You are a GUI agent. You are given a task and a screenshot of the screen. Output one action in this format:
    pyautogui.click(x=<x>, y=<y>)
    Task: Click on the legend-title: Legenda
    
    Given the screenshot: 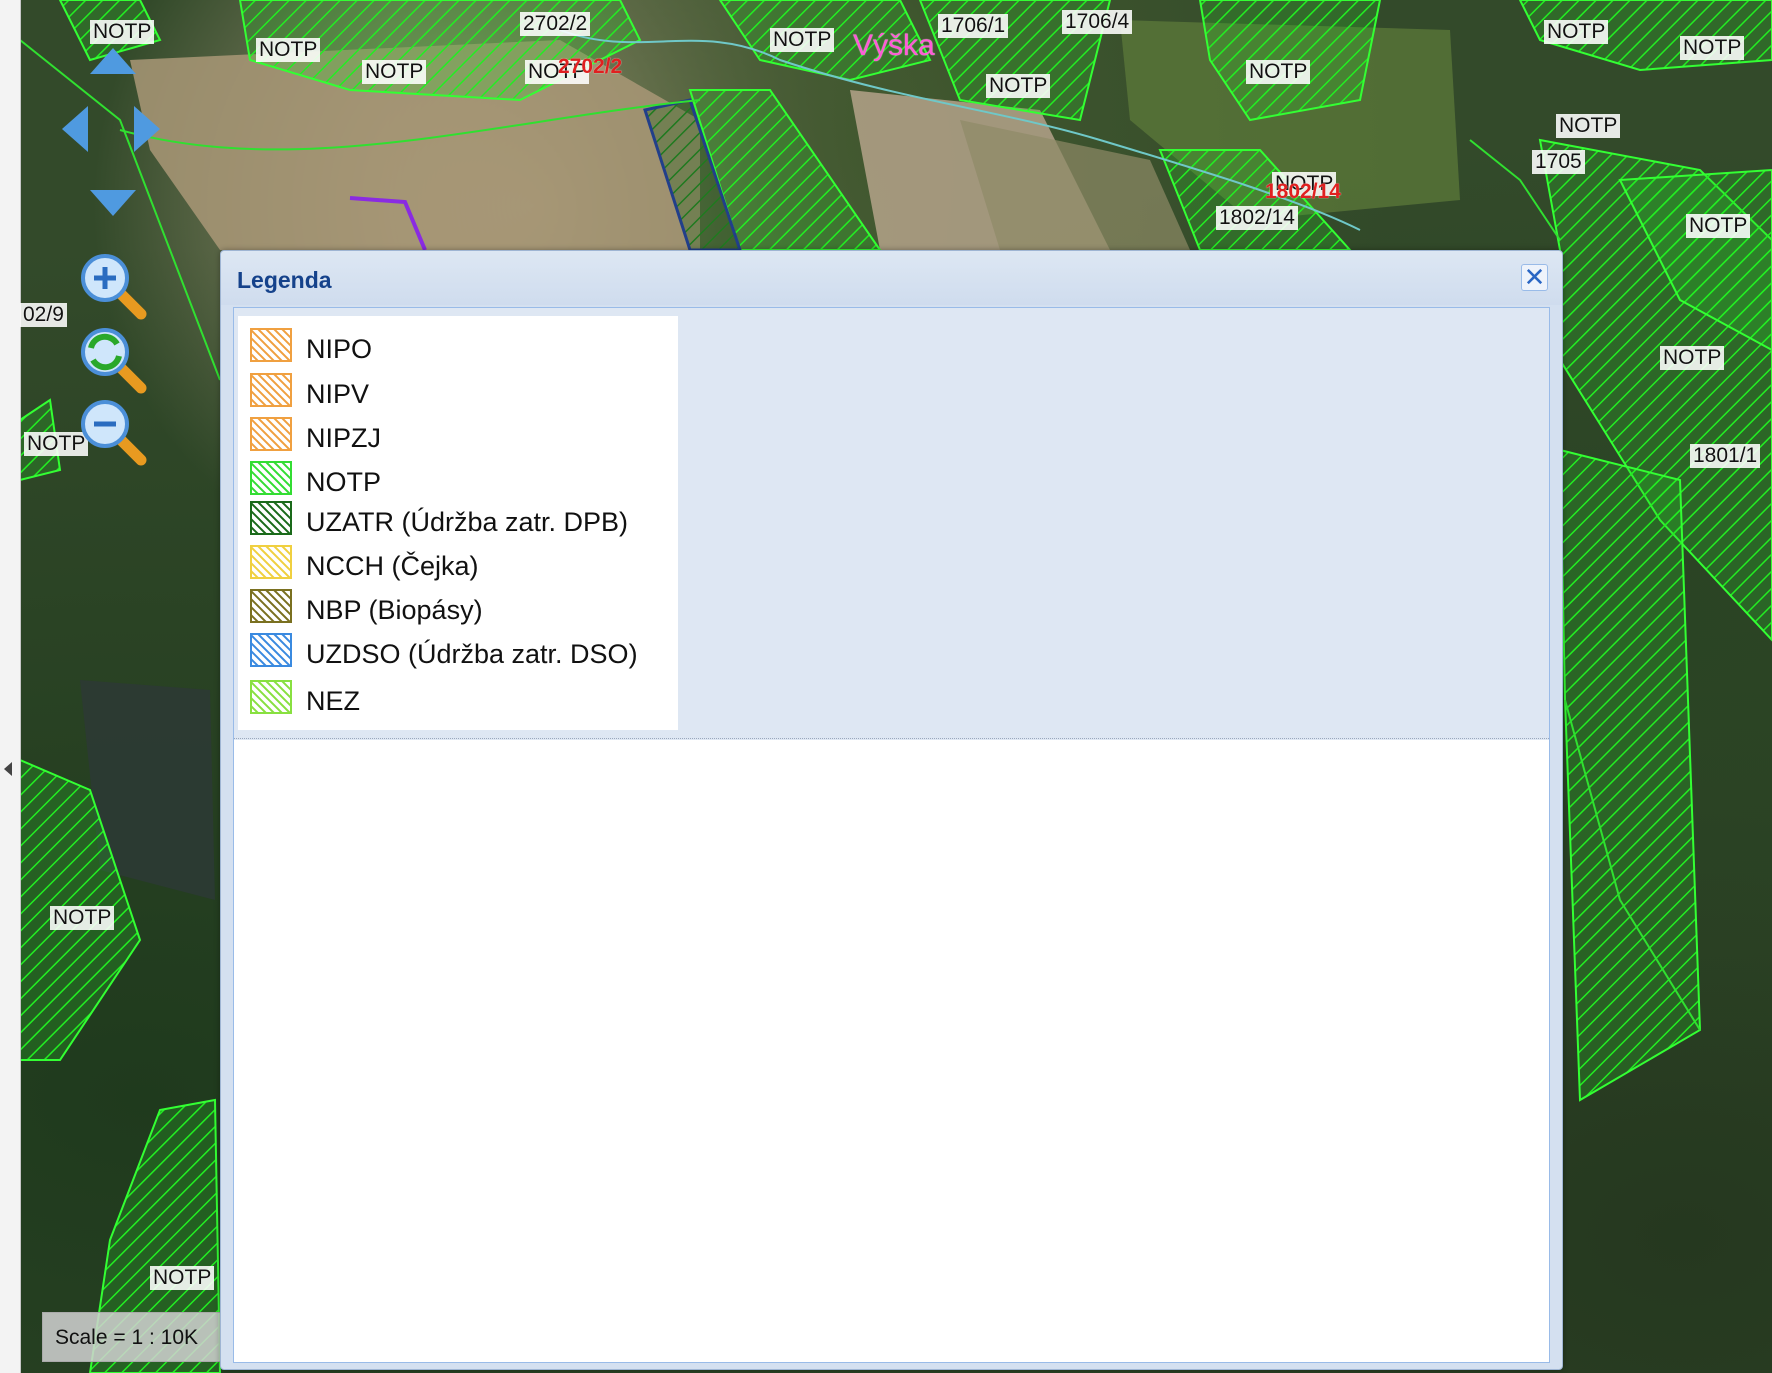 What is the action you would take?
    pyautogui.click(x=284, y=280)
    